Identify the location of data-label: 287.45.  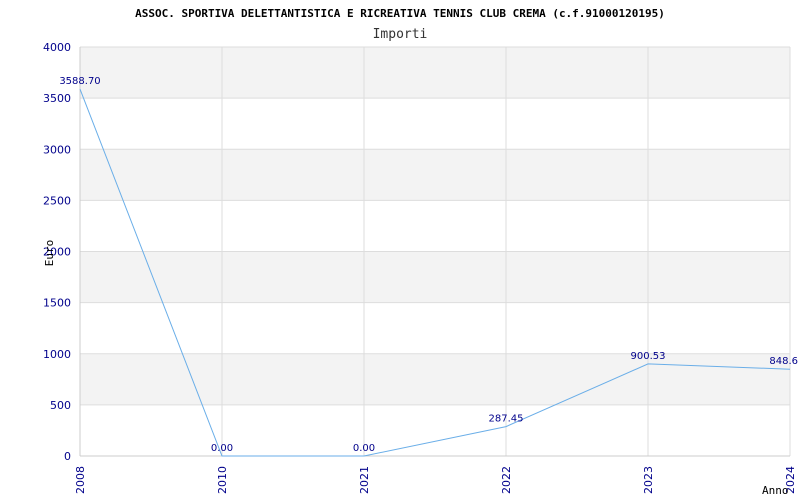
(506, 419).